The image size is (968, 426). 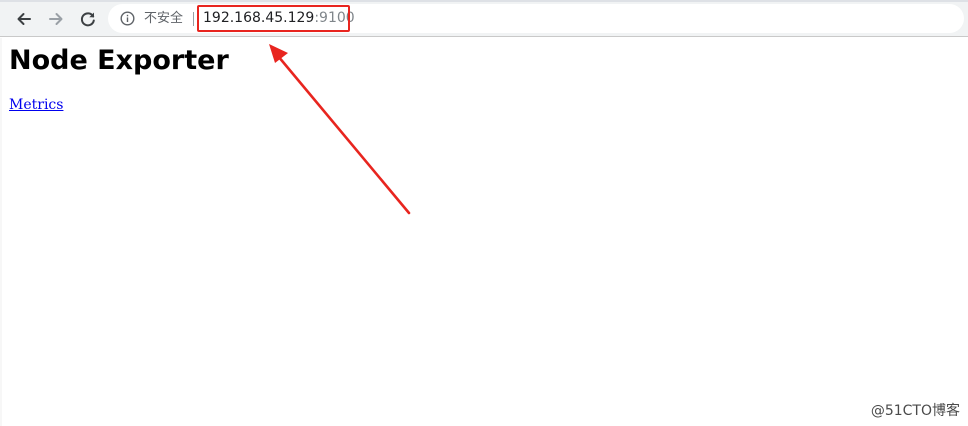 I want to click on reload-button, so click(x=88, y=19).